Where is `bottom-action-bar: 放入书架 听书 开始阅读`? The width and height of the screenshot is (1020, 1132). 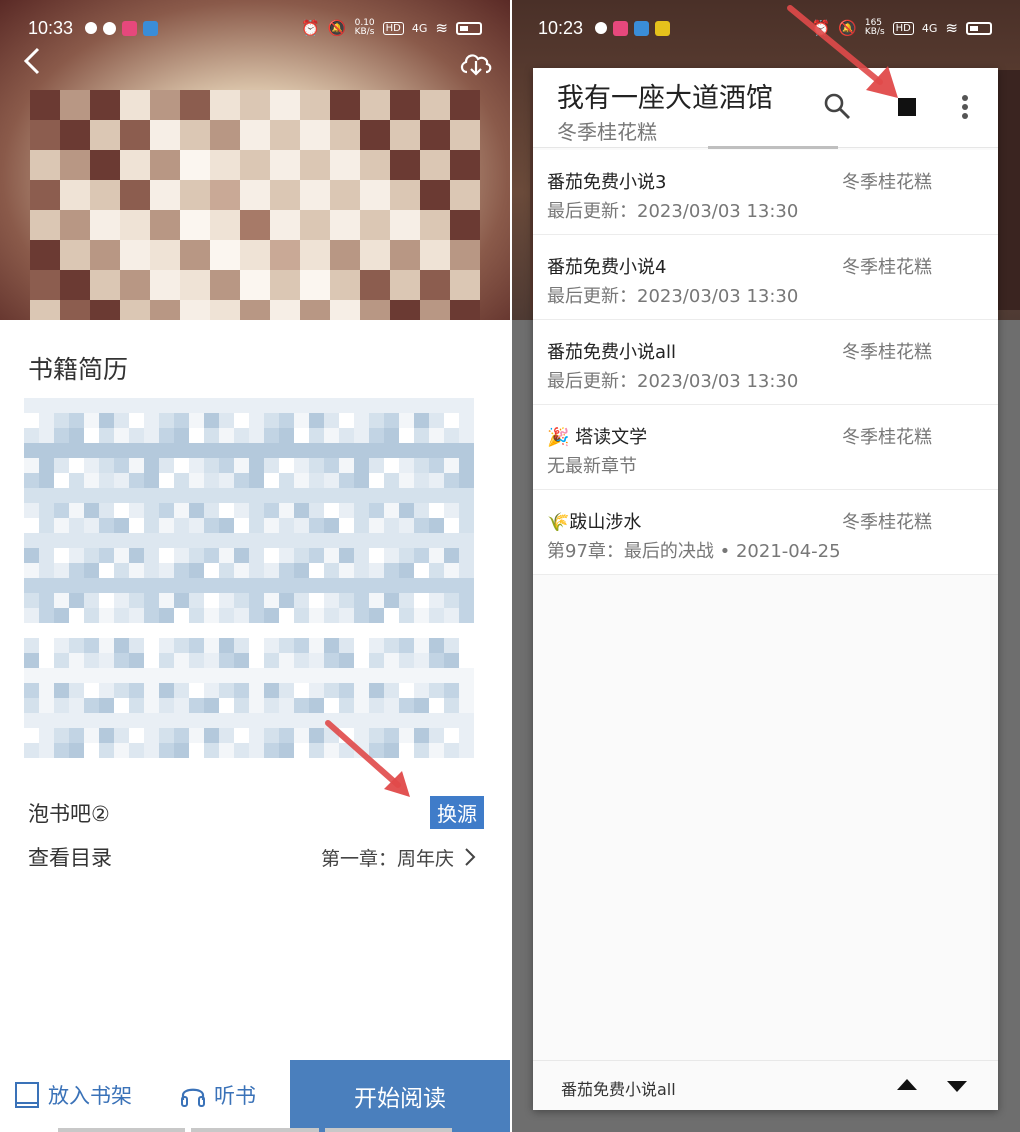
bottom-action-bar: 放入书架 听书 开始阅读 is located at coordinates (255, 1096).